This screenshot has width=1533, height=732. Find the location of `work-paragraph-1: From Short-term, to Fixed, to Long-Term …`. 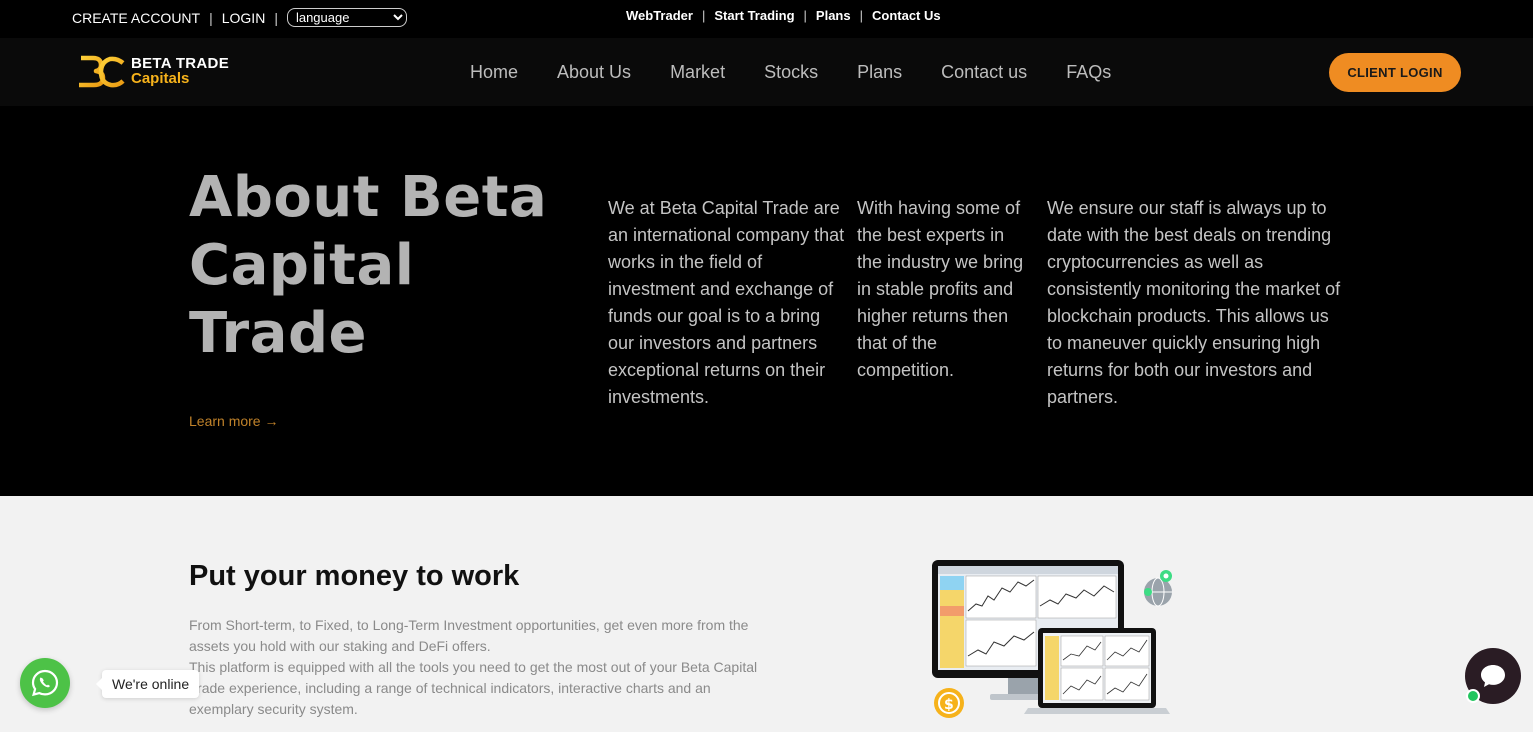

work-paragraph-1: From Short-term, to Fixed, to Long-Term … is located at coordinates (469, 635).